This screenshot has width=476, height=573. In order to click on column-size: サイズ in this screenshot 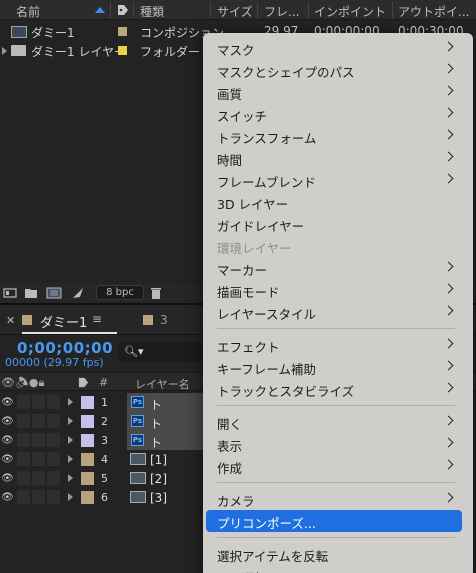, I will do `click(235, 11)`.